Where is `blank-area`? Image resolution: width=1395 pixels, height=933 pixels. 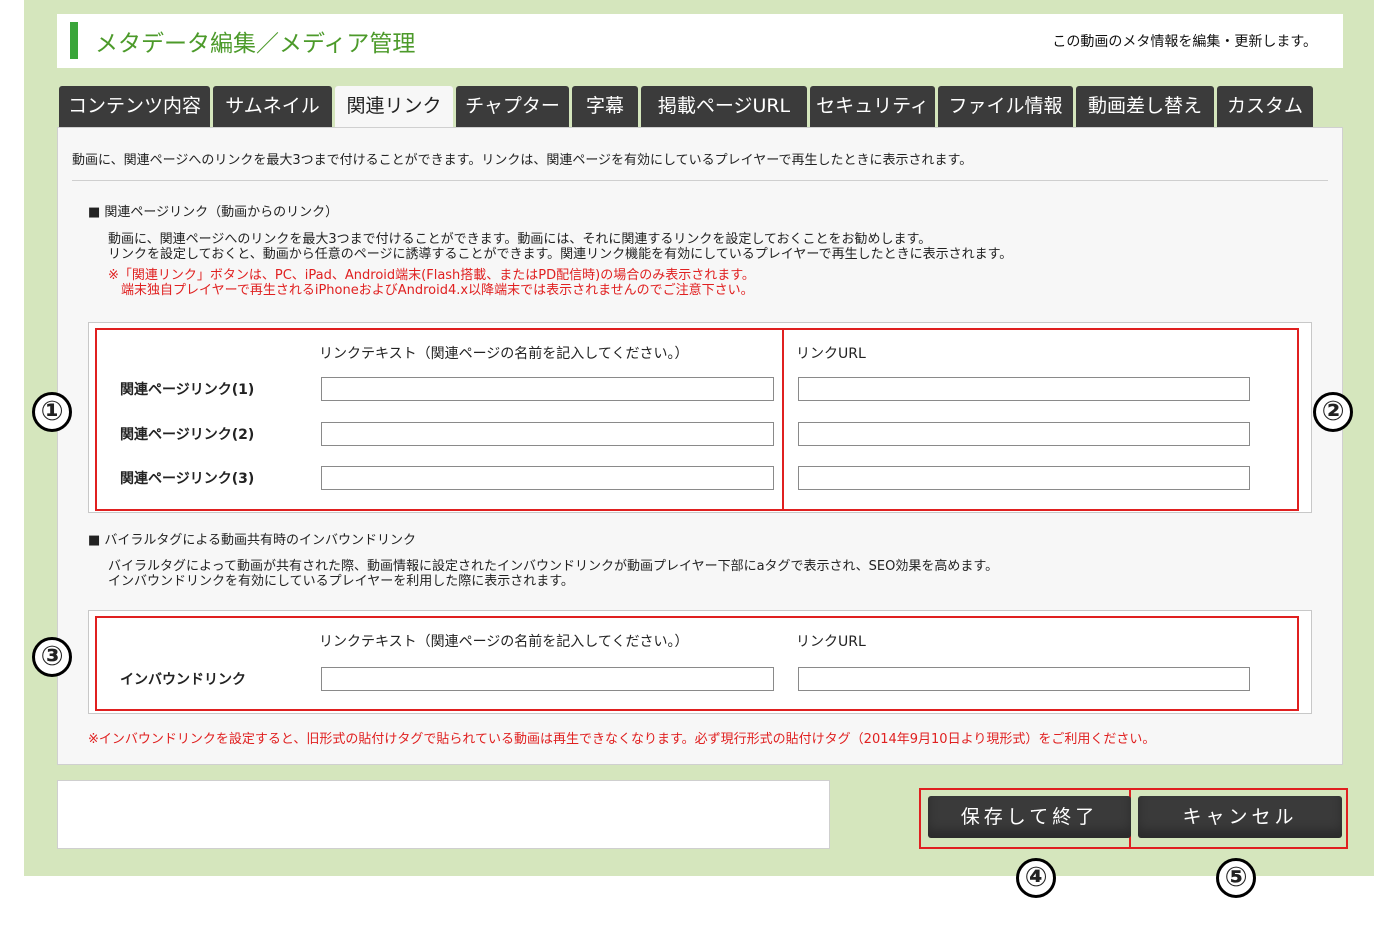
blank-area is located at coordinates (443, 814).